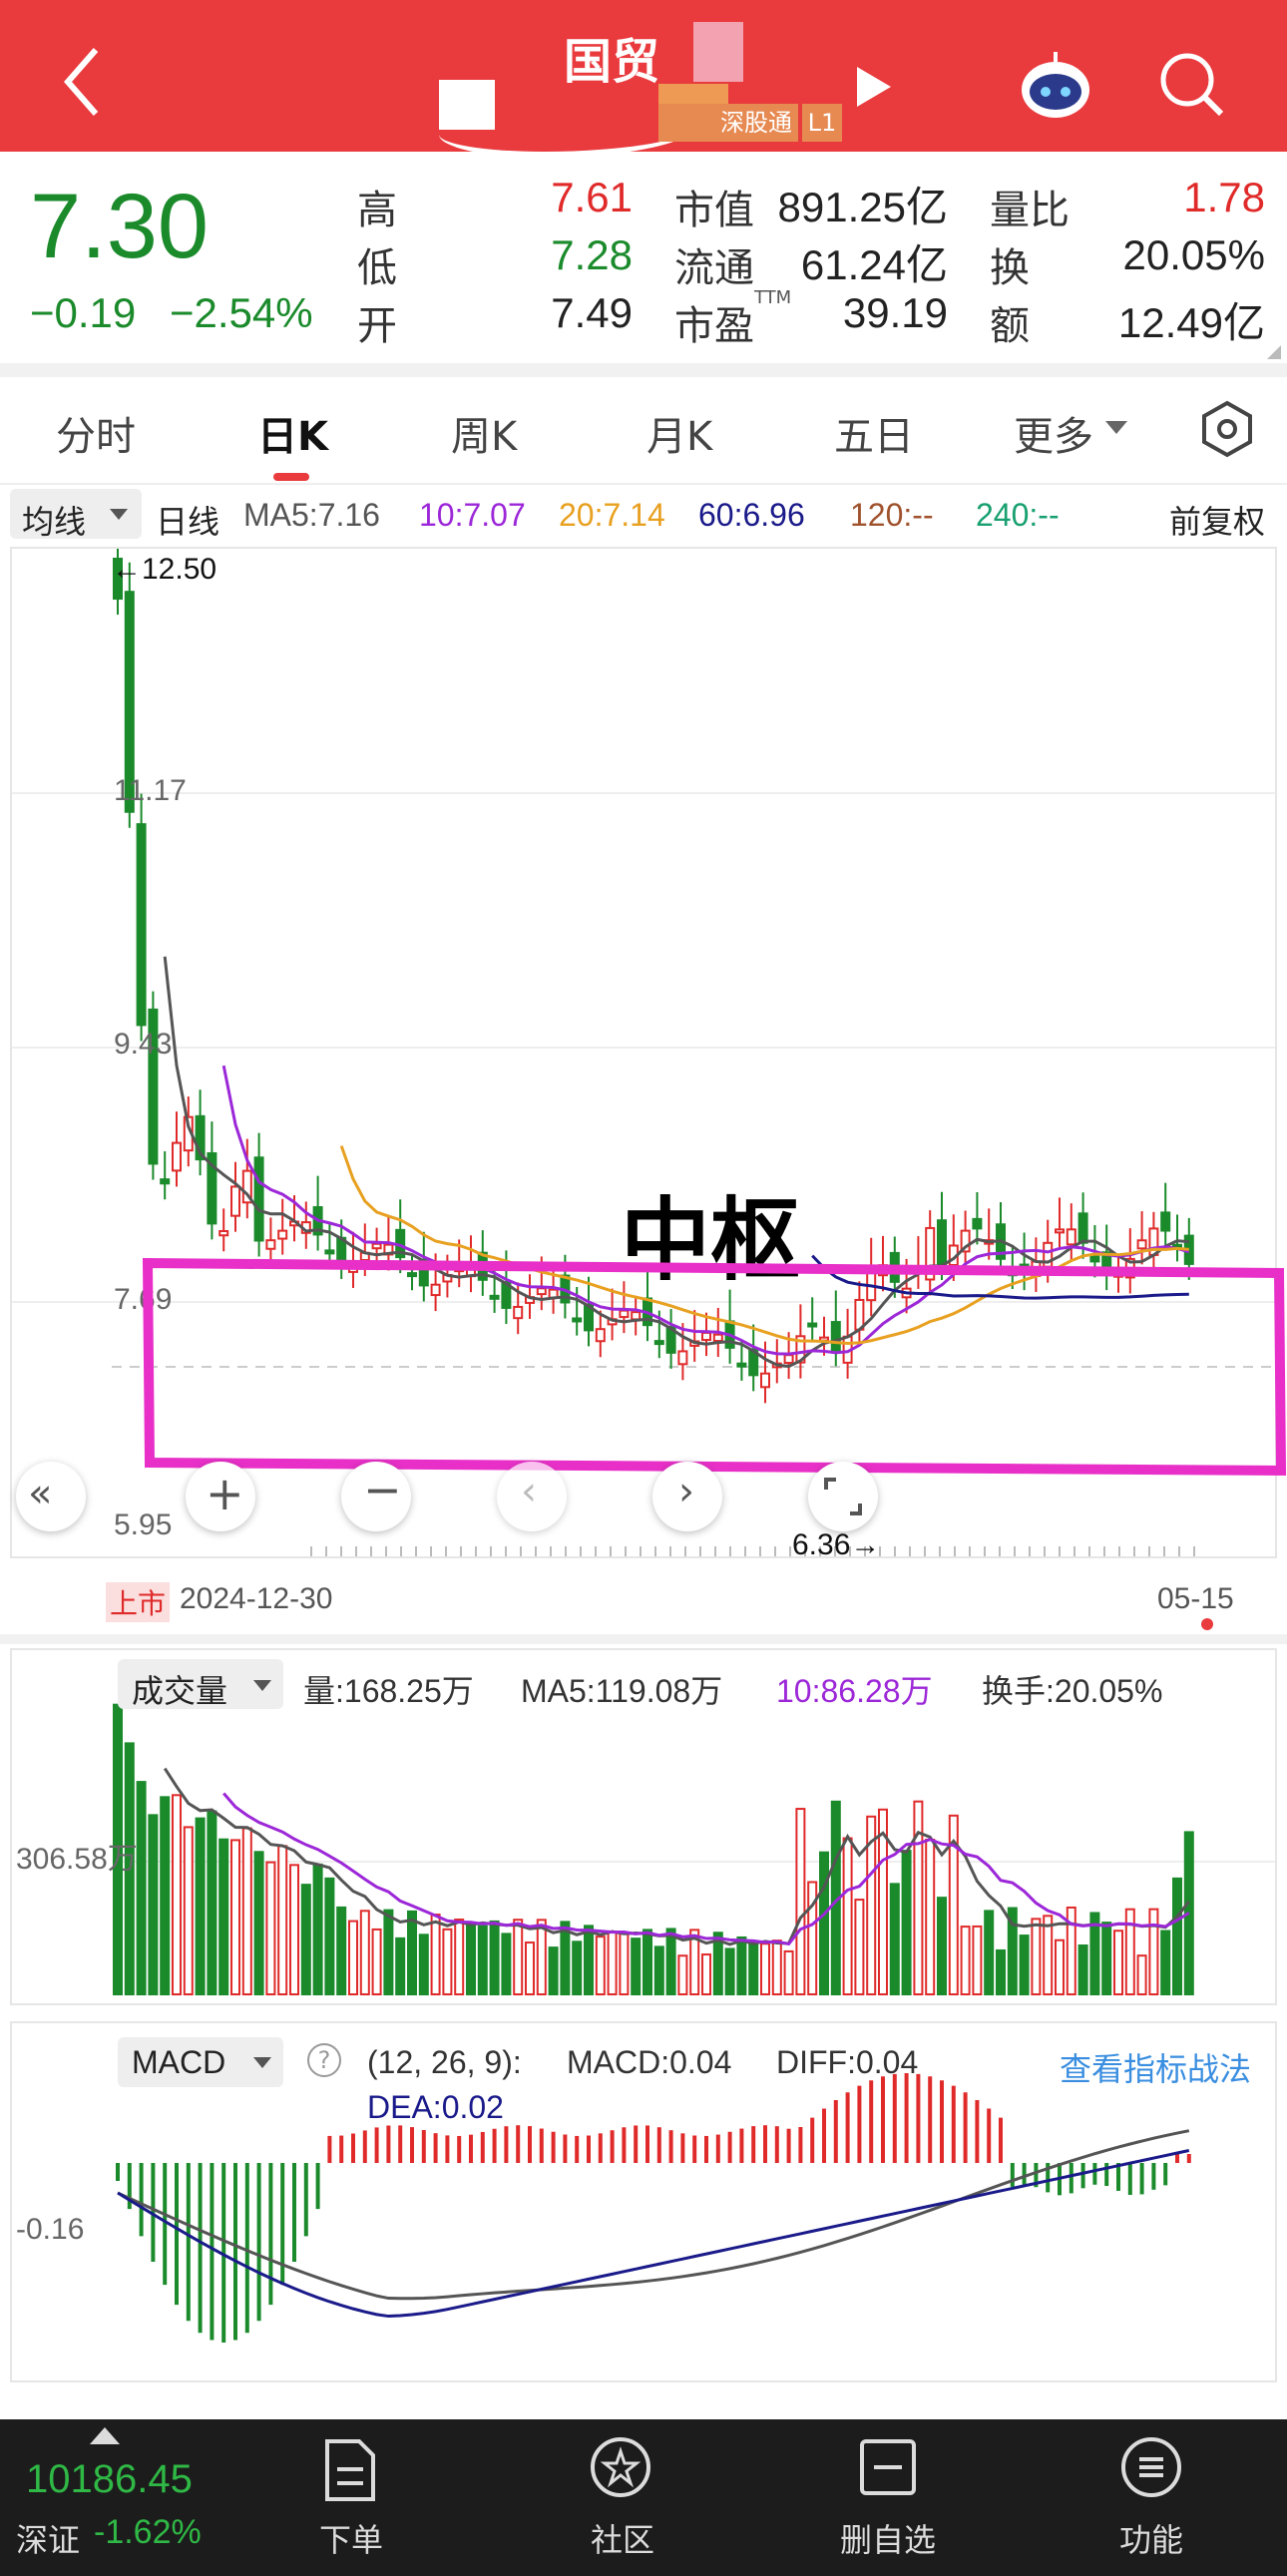 This screenshot has width=1287, height=2576. Describe the element at coordinates (888, 2538) in the screenshot. I see `remove-from-watchlist-button: 删自选` at that location.